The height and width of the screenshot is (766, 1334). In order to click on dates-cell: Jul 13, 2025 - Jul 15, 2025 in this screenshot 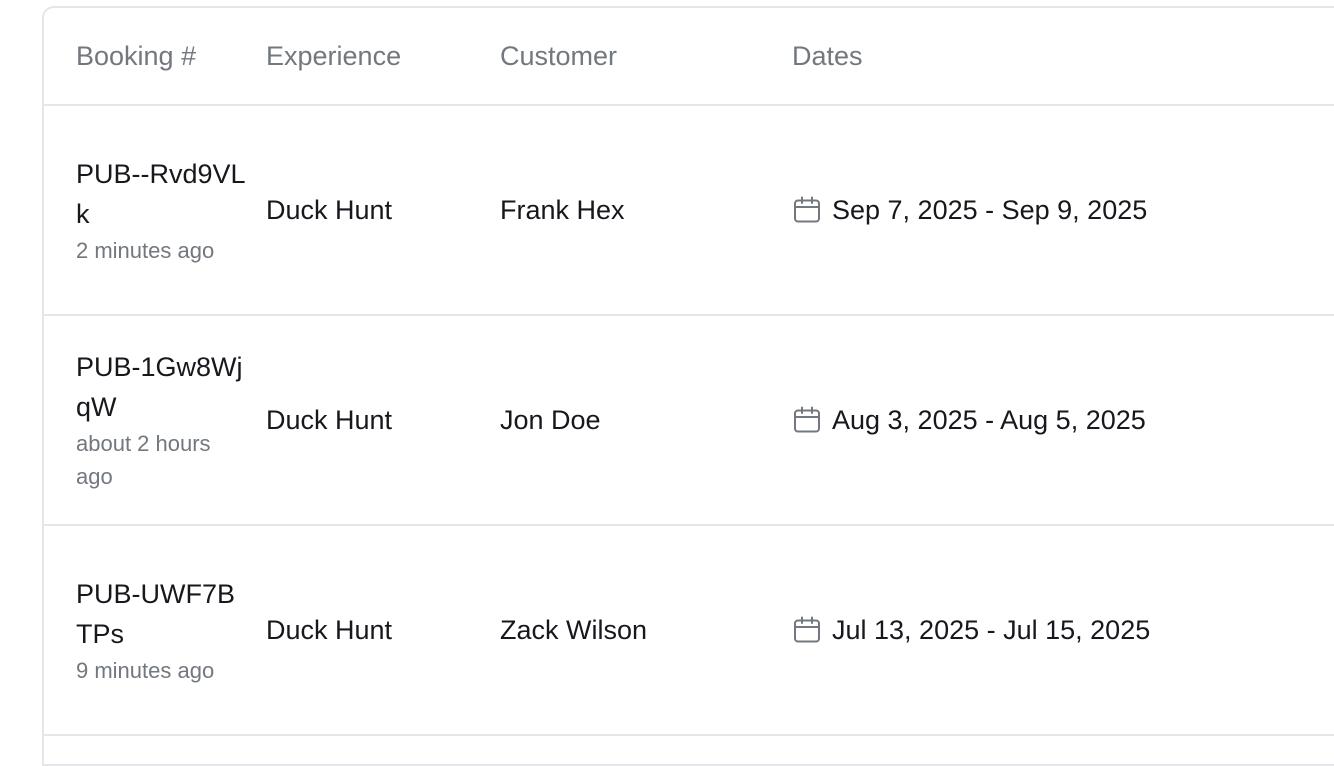, I will do `click(1063, 630)`.